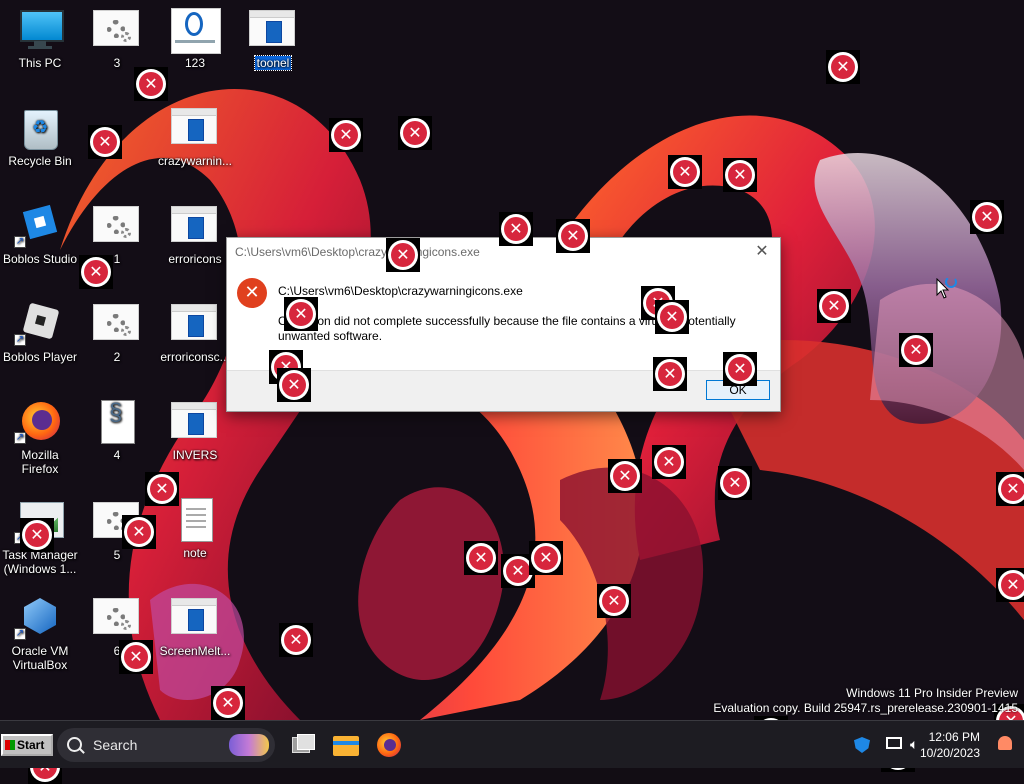  Describe the element at coordinates (252, 293) in the screenshot. I see `error-icon: ✕` at that location.